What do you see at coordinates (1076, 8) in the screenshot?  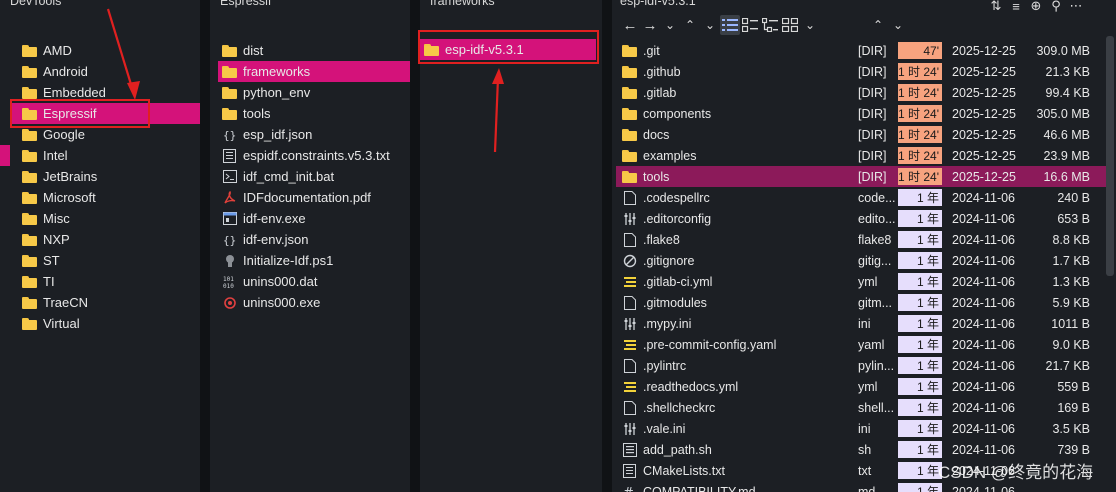 I see `more-icon: ⋯` at bounding box center [1076, 8].